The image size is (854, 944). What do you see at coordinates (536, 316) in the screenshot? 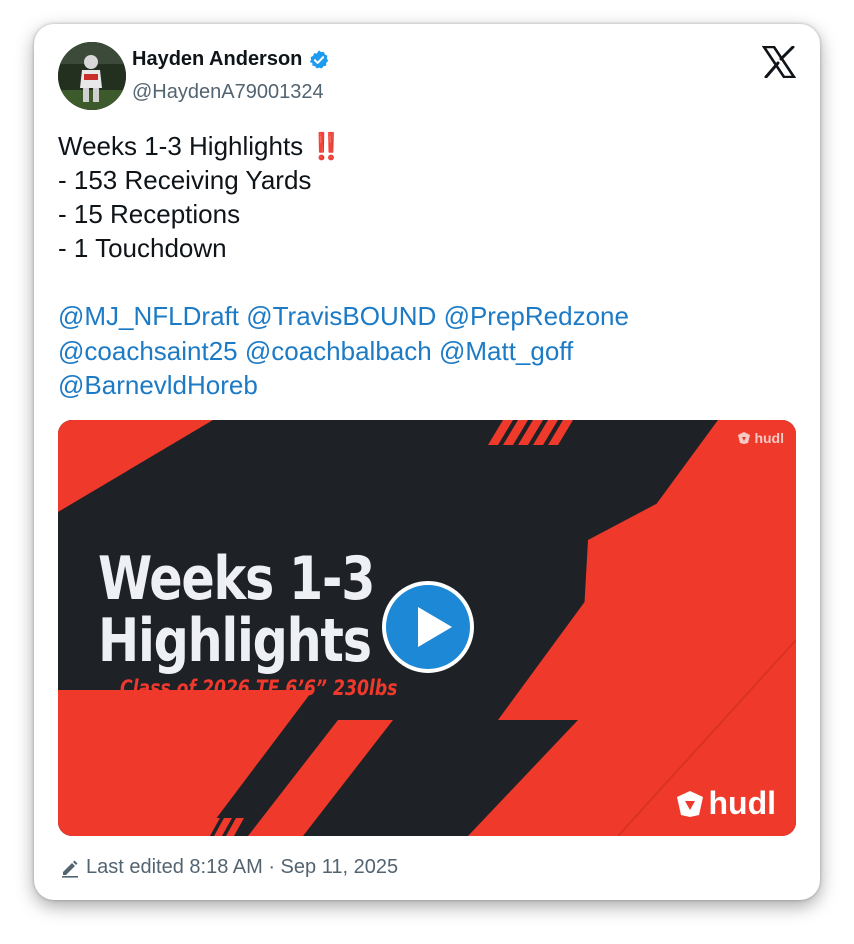
I see `mention-link: @PrepRedzone` at bounding box center [536, 316].